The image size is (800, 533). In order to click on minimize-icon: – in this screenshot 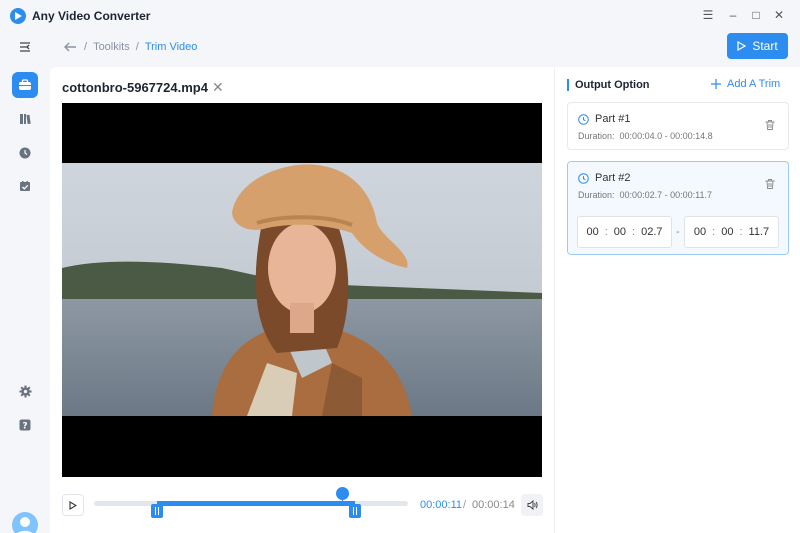, I will do `click(733, 15)`.